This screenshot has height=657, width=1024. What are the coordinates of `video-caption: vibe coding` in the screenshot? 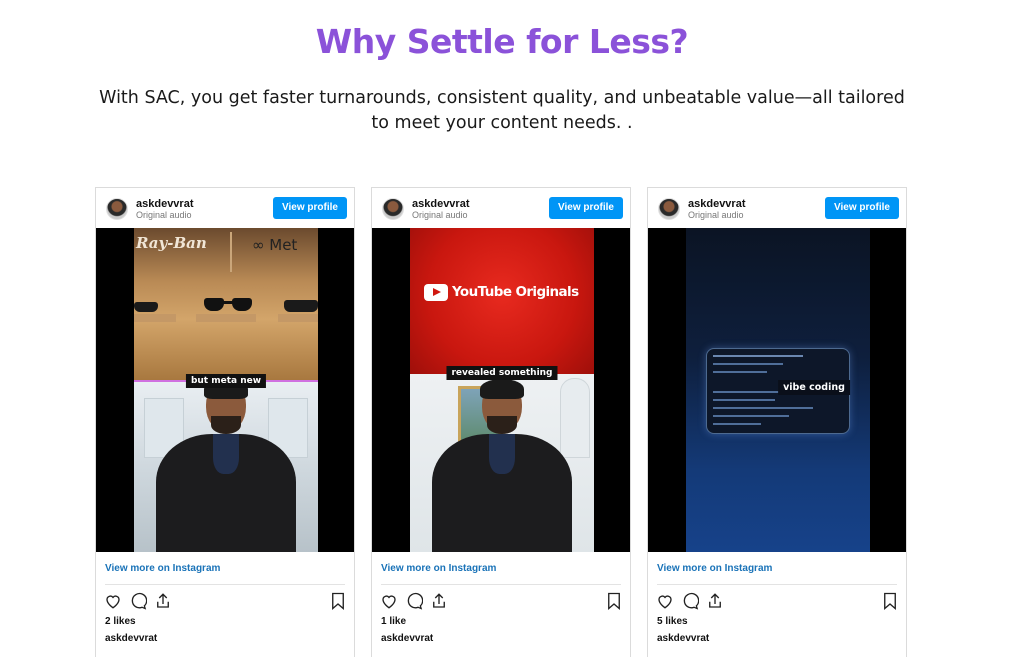 It's located at (814, 387).